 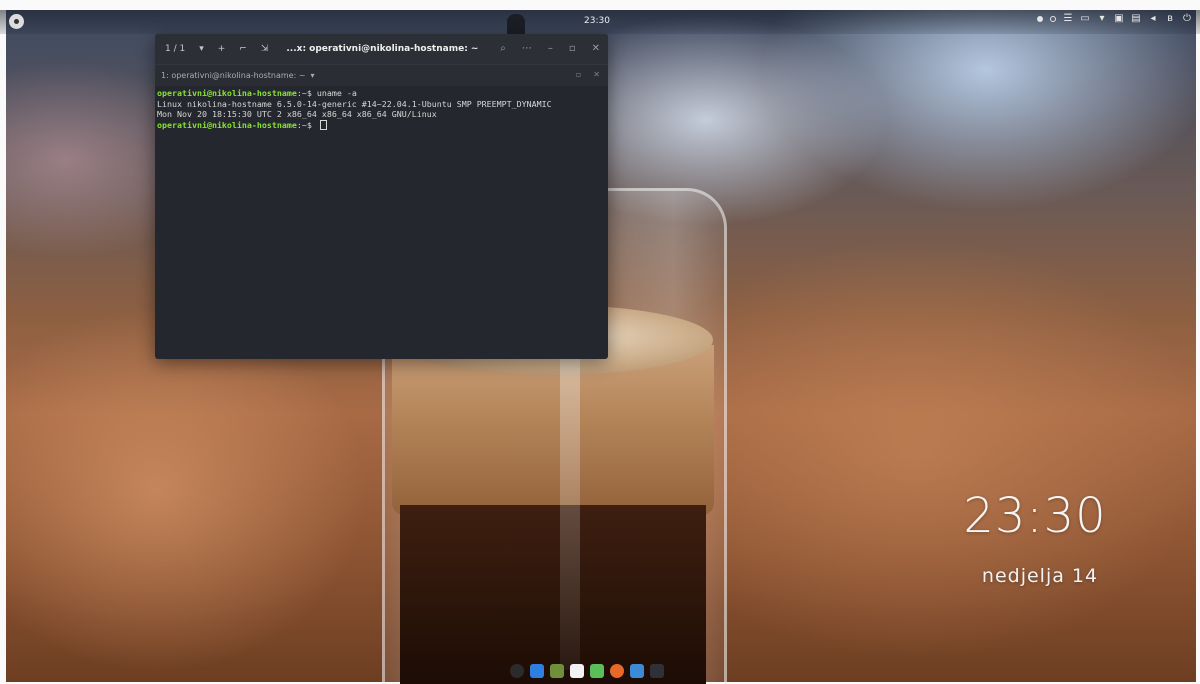 I want to click on network-icon: ▣, so click(x=1119, y=19).